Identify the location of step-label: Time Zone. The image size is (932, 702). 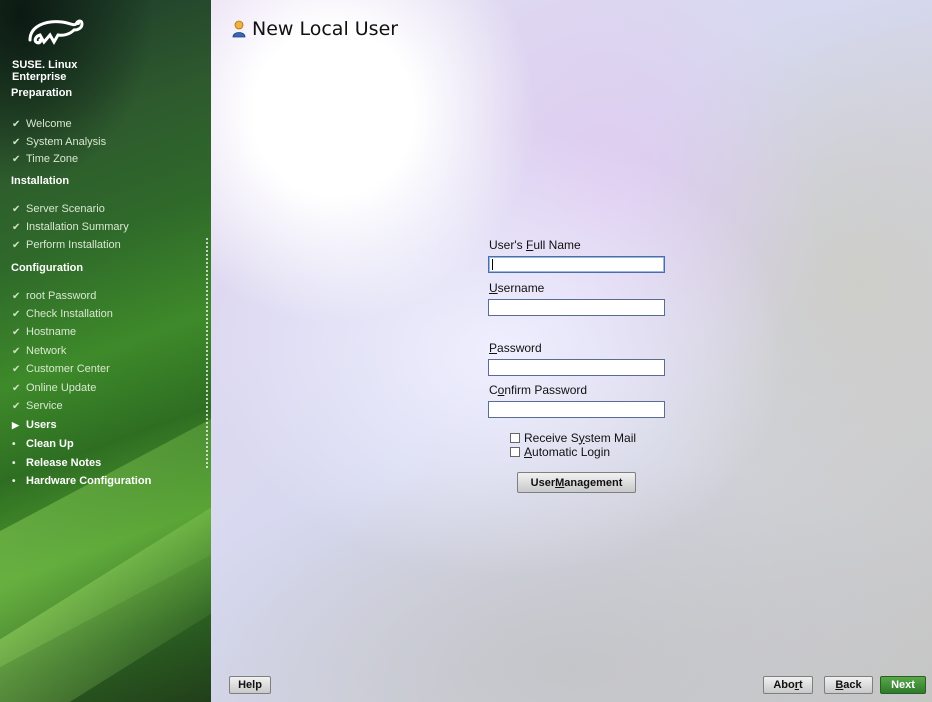
(52, 159).